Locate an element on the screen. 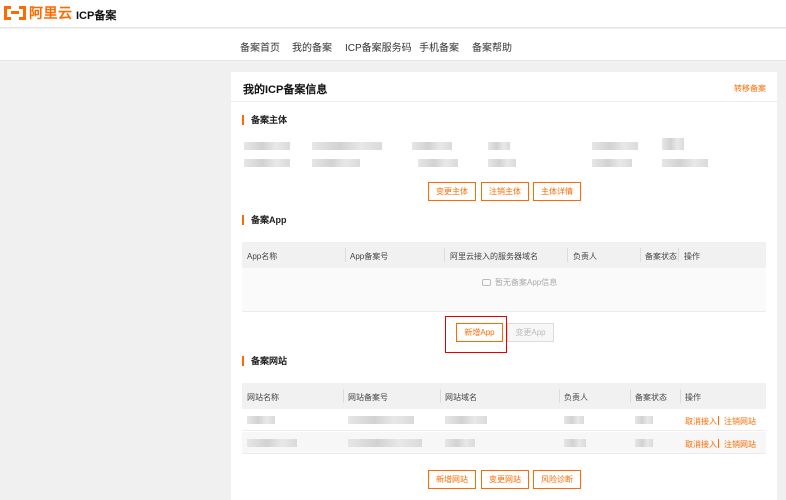 The height and width of the screenshot is (500, 786). transfer-filing-link: 转移备案 is located at coordinates (750, 88).